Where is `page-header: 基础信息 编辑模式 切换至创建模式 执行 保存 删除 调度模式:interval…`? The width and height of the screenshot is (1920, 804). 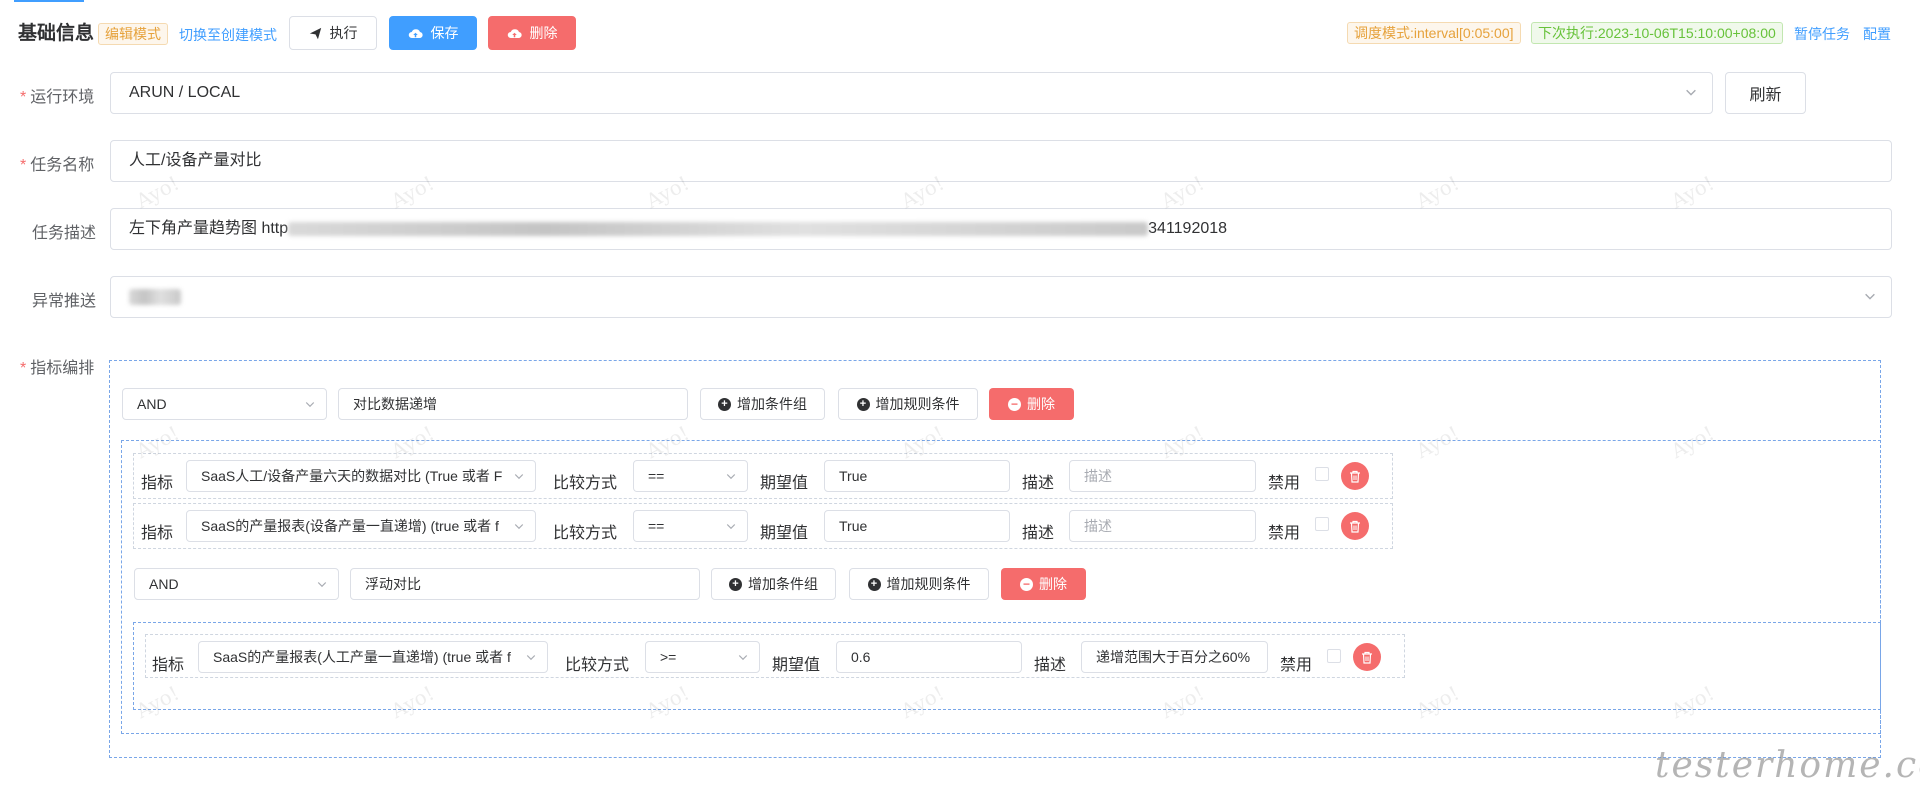 page-header: 基础信息 编辑模式 切换至创建模式 执行 保存 删除 调度模式:interval… is located at coordinates (960, 33).